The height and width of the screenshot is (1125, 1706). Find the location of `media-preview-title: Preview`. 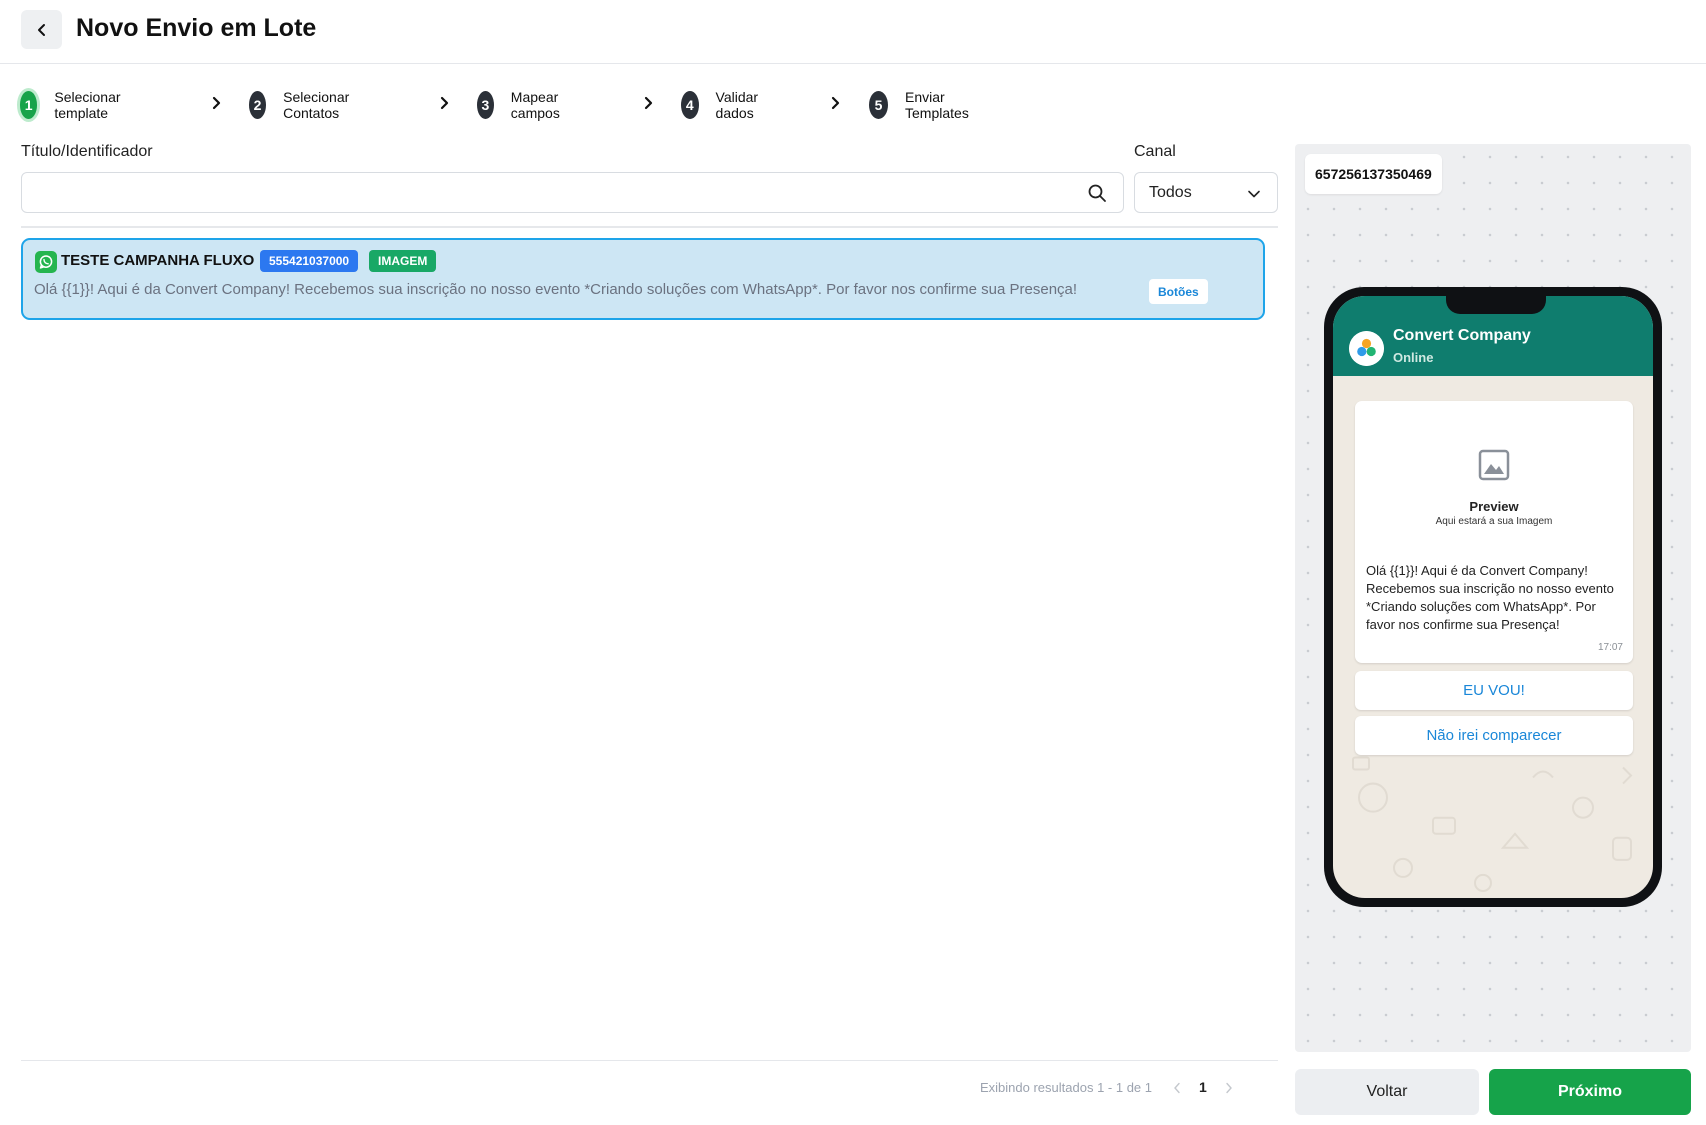

media-preview-title: Preview is located at coordinates (1494, 506).